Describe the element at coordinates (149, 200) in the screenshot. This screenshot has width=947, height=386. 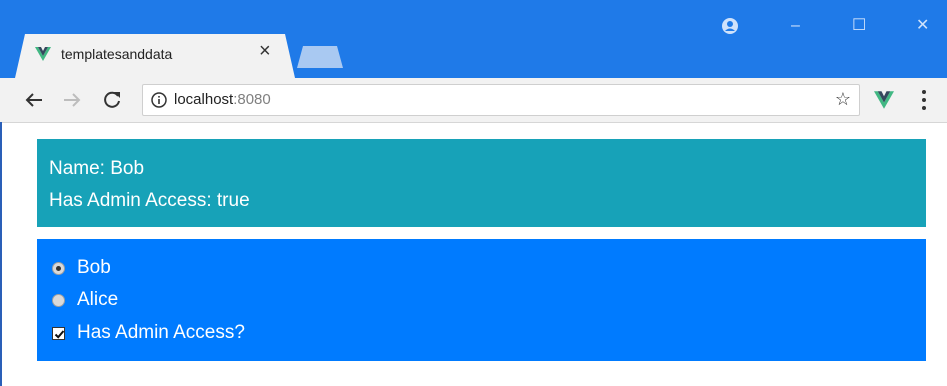
I see `admin-access-text: Has Admin Access: true` at that location.